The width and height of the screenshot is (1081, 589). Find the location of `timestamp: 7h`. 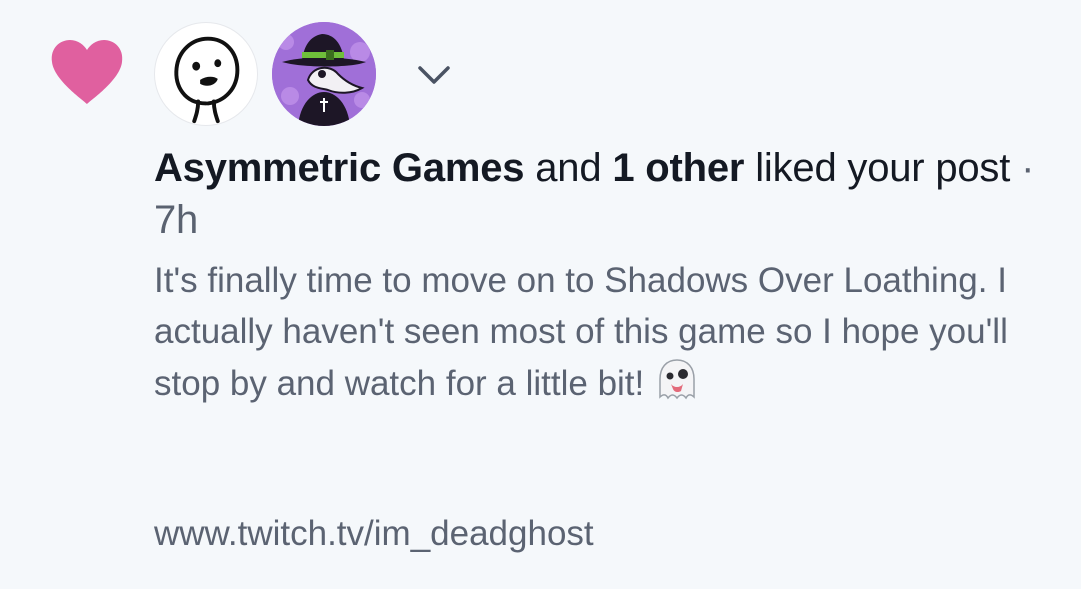

timestamp: 7h is located at coordinates (176, 220).